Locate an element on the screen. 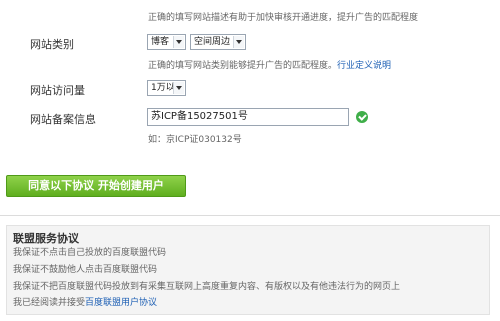 The image size is (500, 321). category-secondary-select: 空间周边 is located at coordinates (218, 42).